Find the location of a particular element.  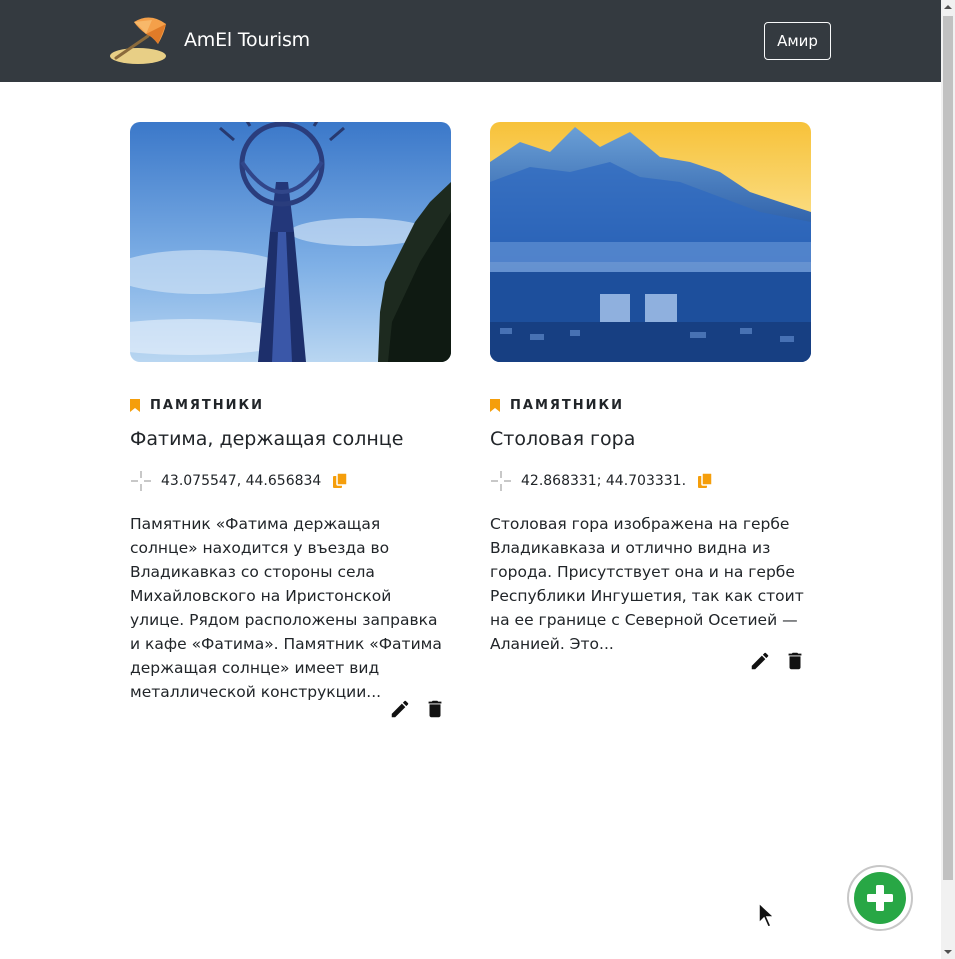

beach-umbrella-logo-icon is located at coordinates (139, 40).